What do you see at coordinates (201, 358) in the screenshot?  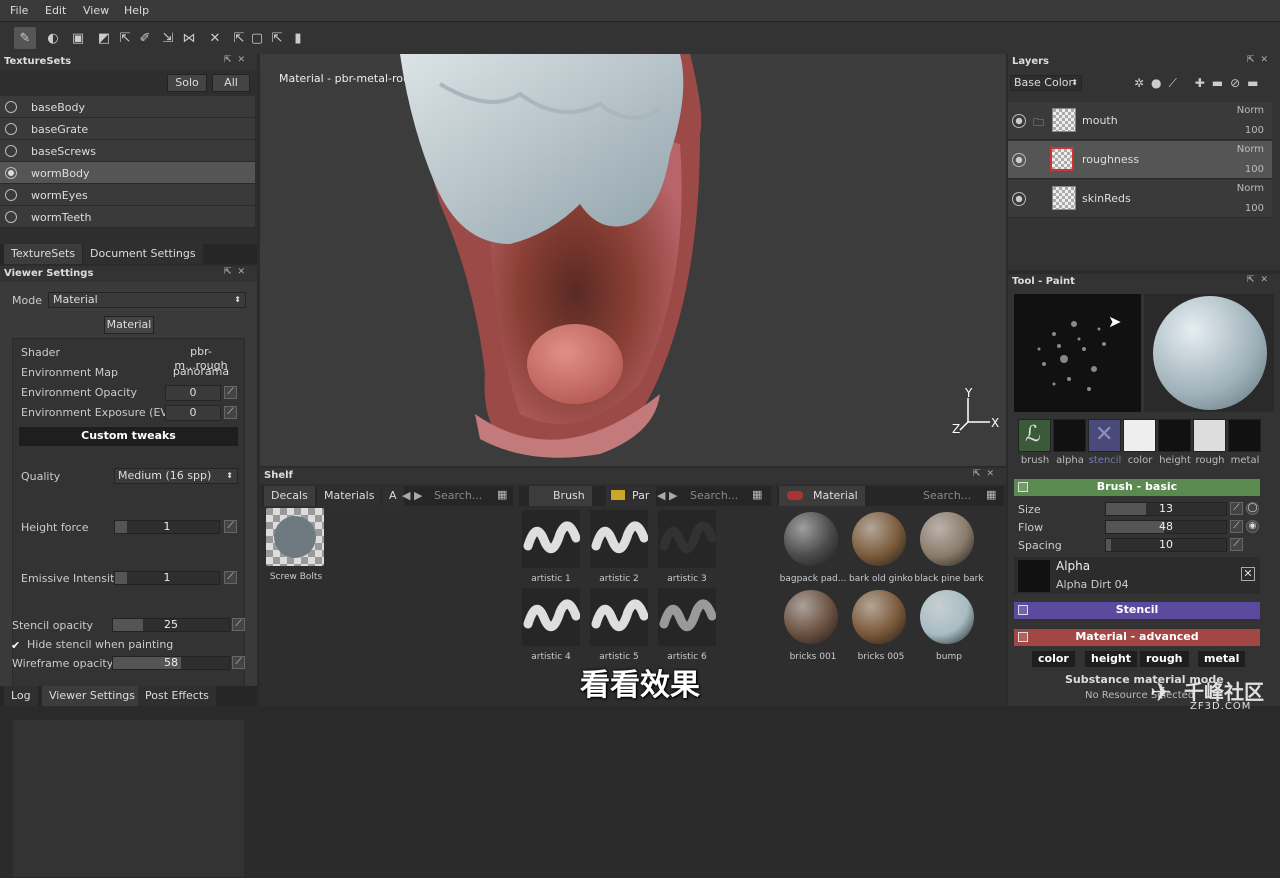 I see `shader-field: pbr-m...rough` at bounding box center [201, 358].